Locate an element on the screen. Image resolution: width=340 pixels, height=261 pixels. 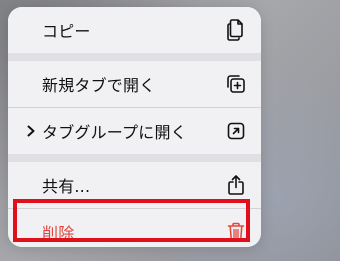
delete-menu-item: 削除 is located at coordinates (134, 228).